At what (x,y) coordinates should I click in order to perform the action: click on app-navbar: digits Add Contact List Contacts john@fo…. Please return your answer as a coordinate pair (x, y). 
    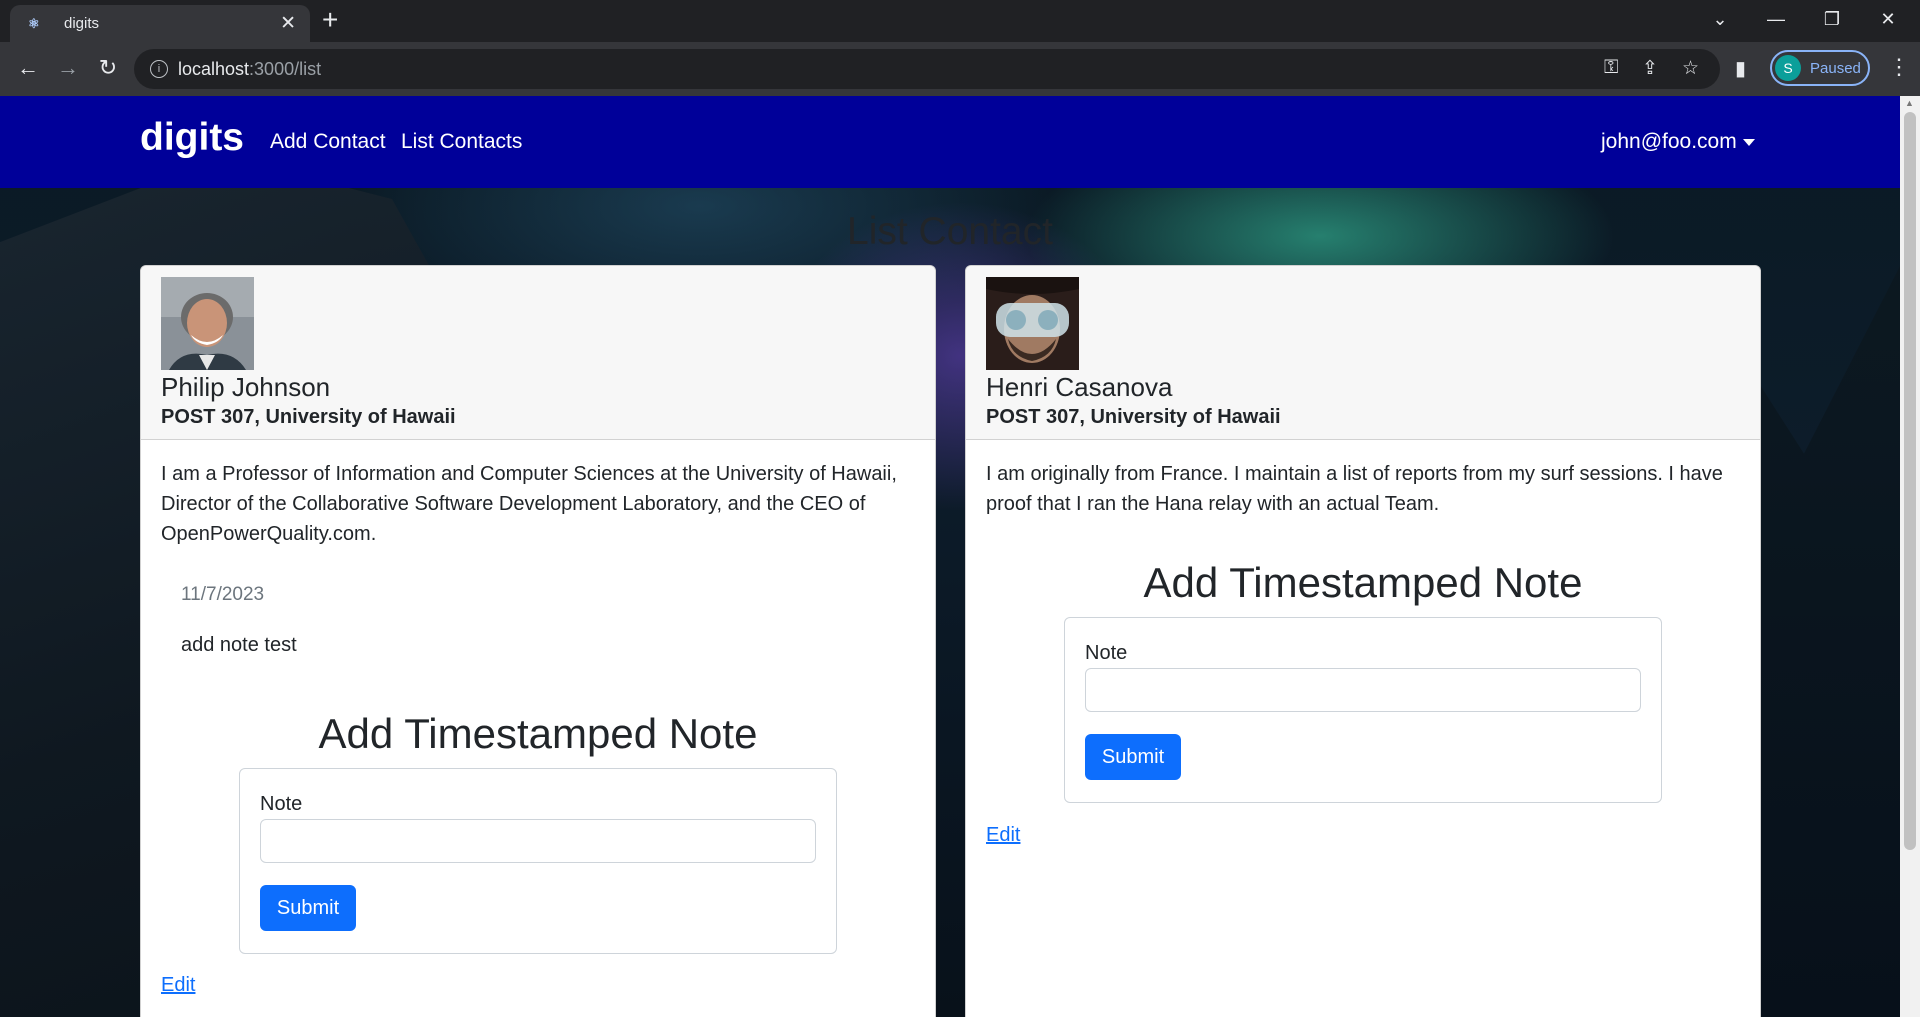
    Looking at the image, I should click on (950, 142).